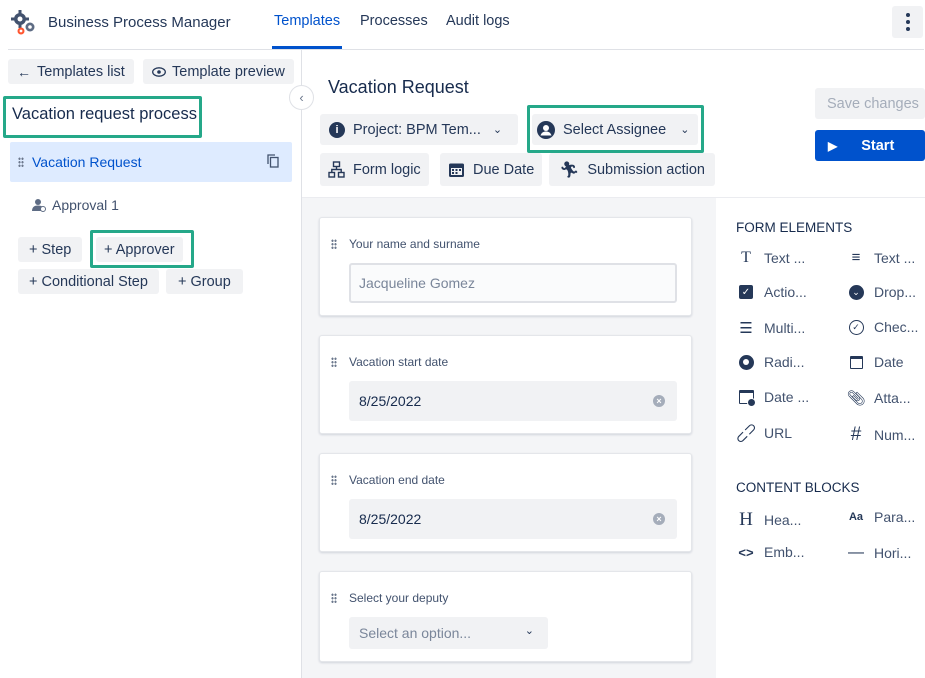 Image resolution: width=925 pixels, height=678 pixels. I want to click on field-label: Select your deputy, so click(399, 598).